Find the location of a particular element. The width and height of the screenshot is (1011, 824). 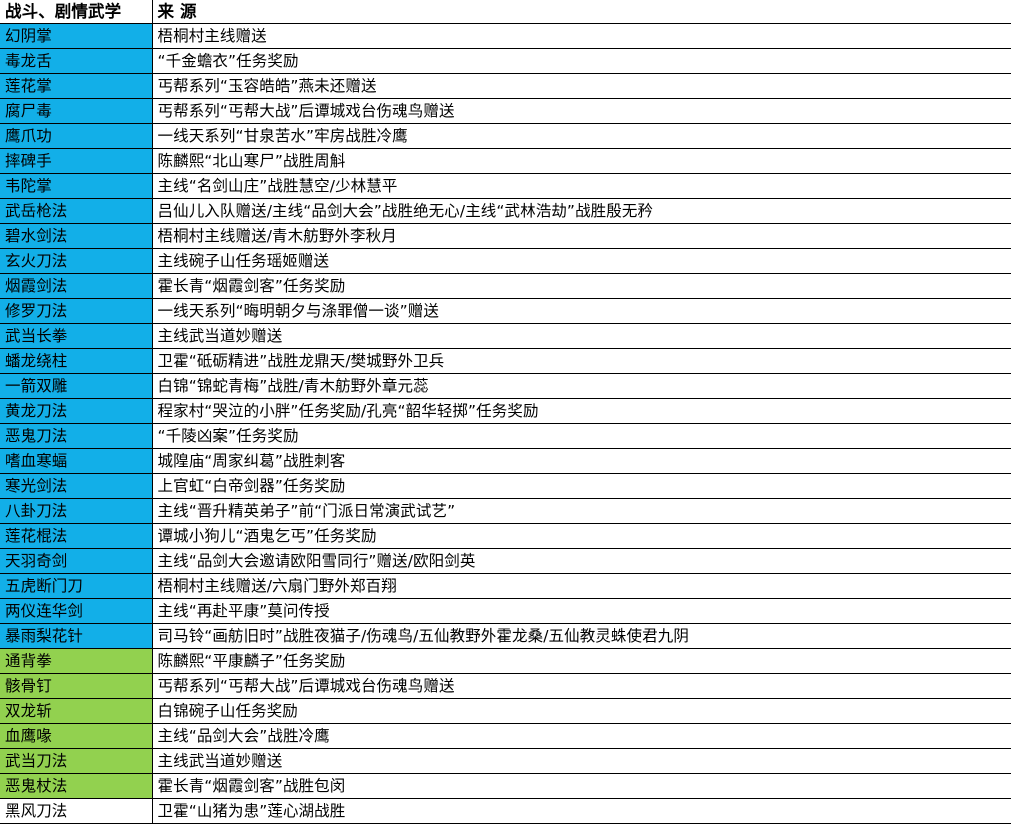

skill-name-cell: 蟠龙绕柱 is located at coordinates (76, 361).